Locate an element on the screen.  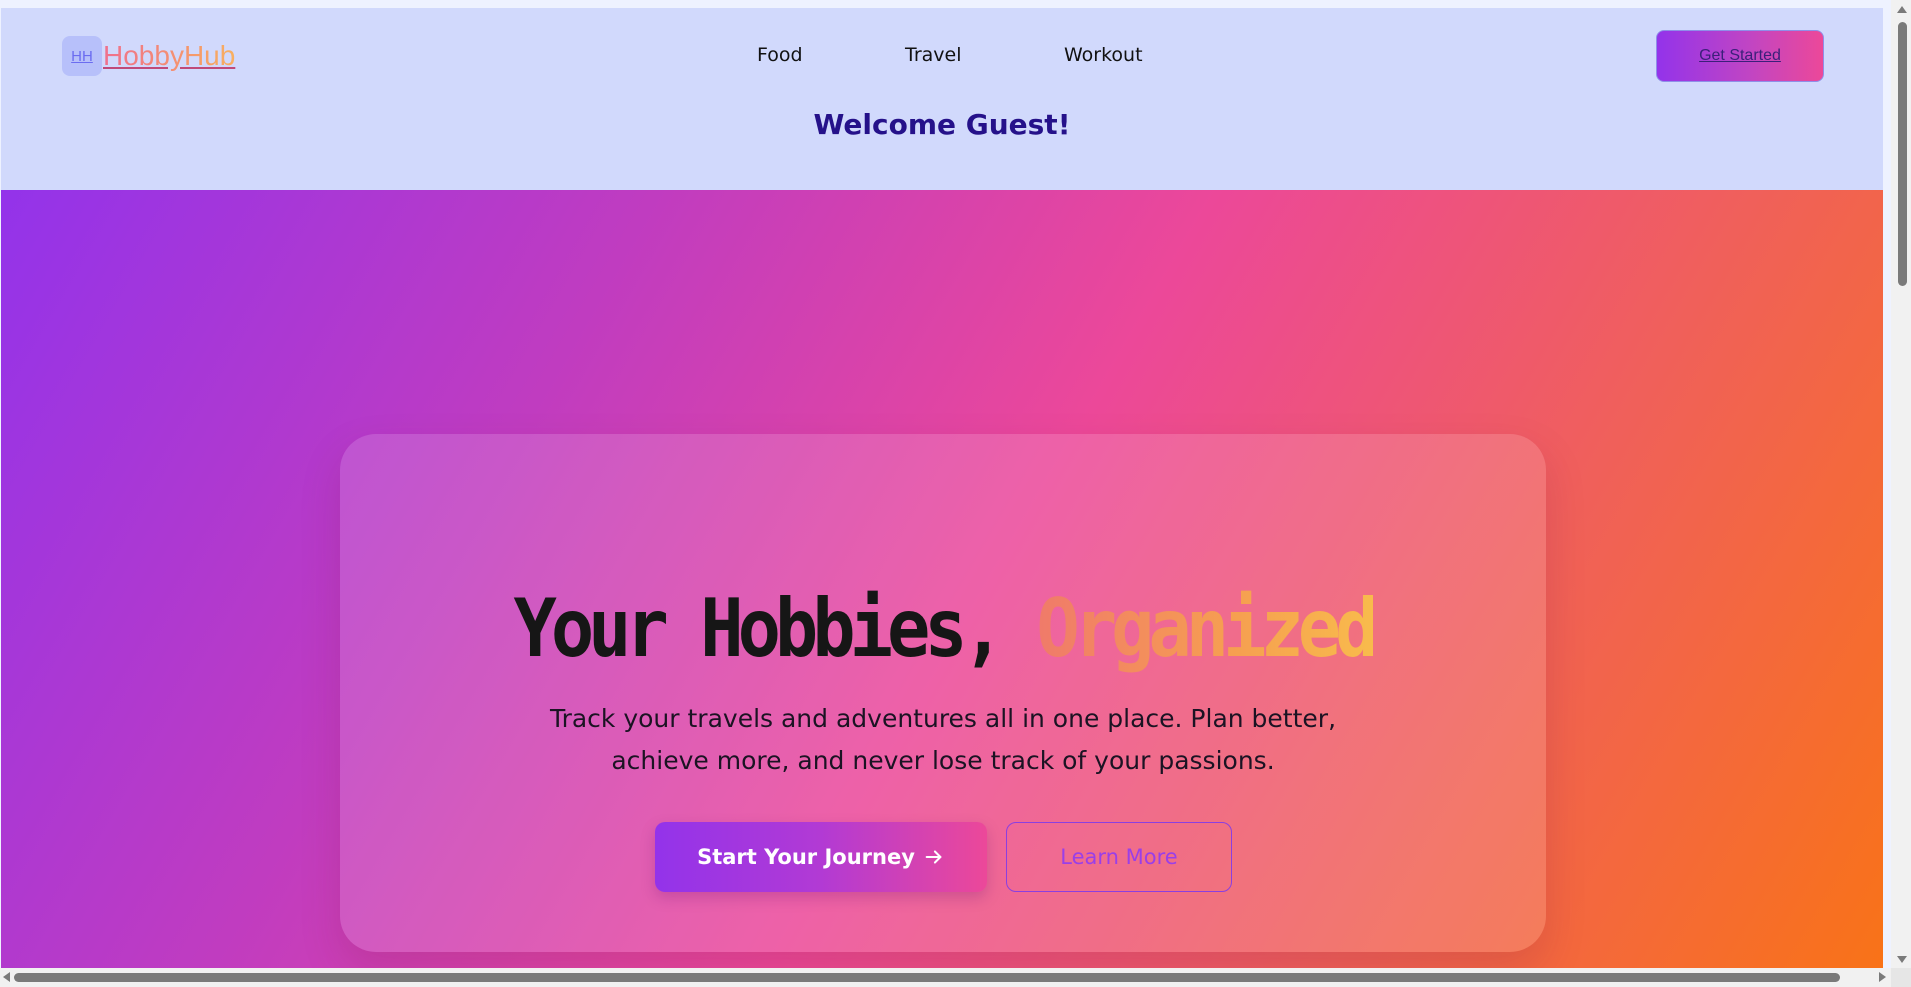
horizontal-scrollbar is located at coordinates (955, 977).